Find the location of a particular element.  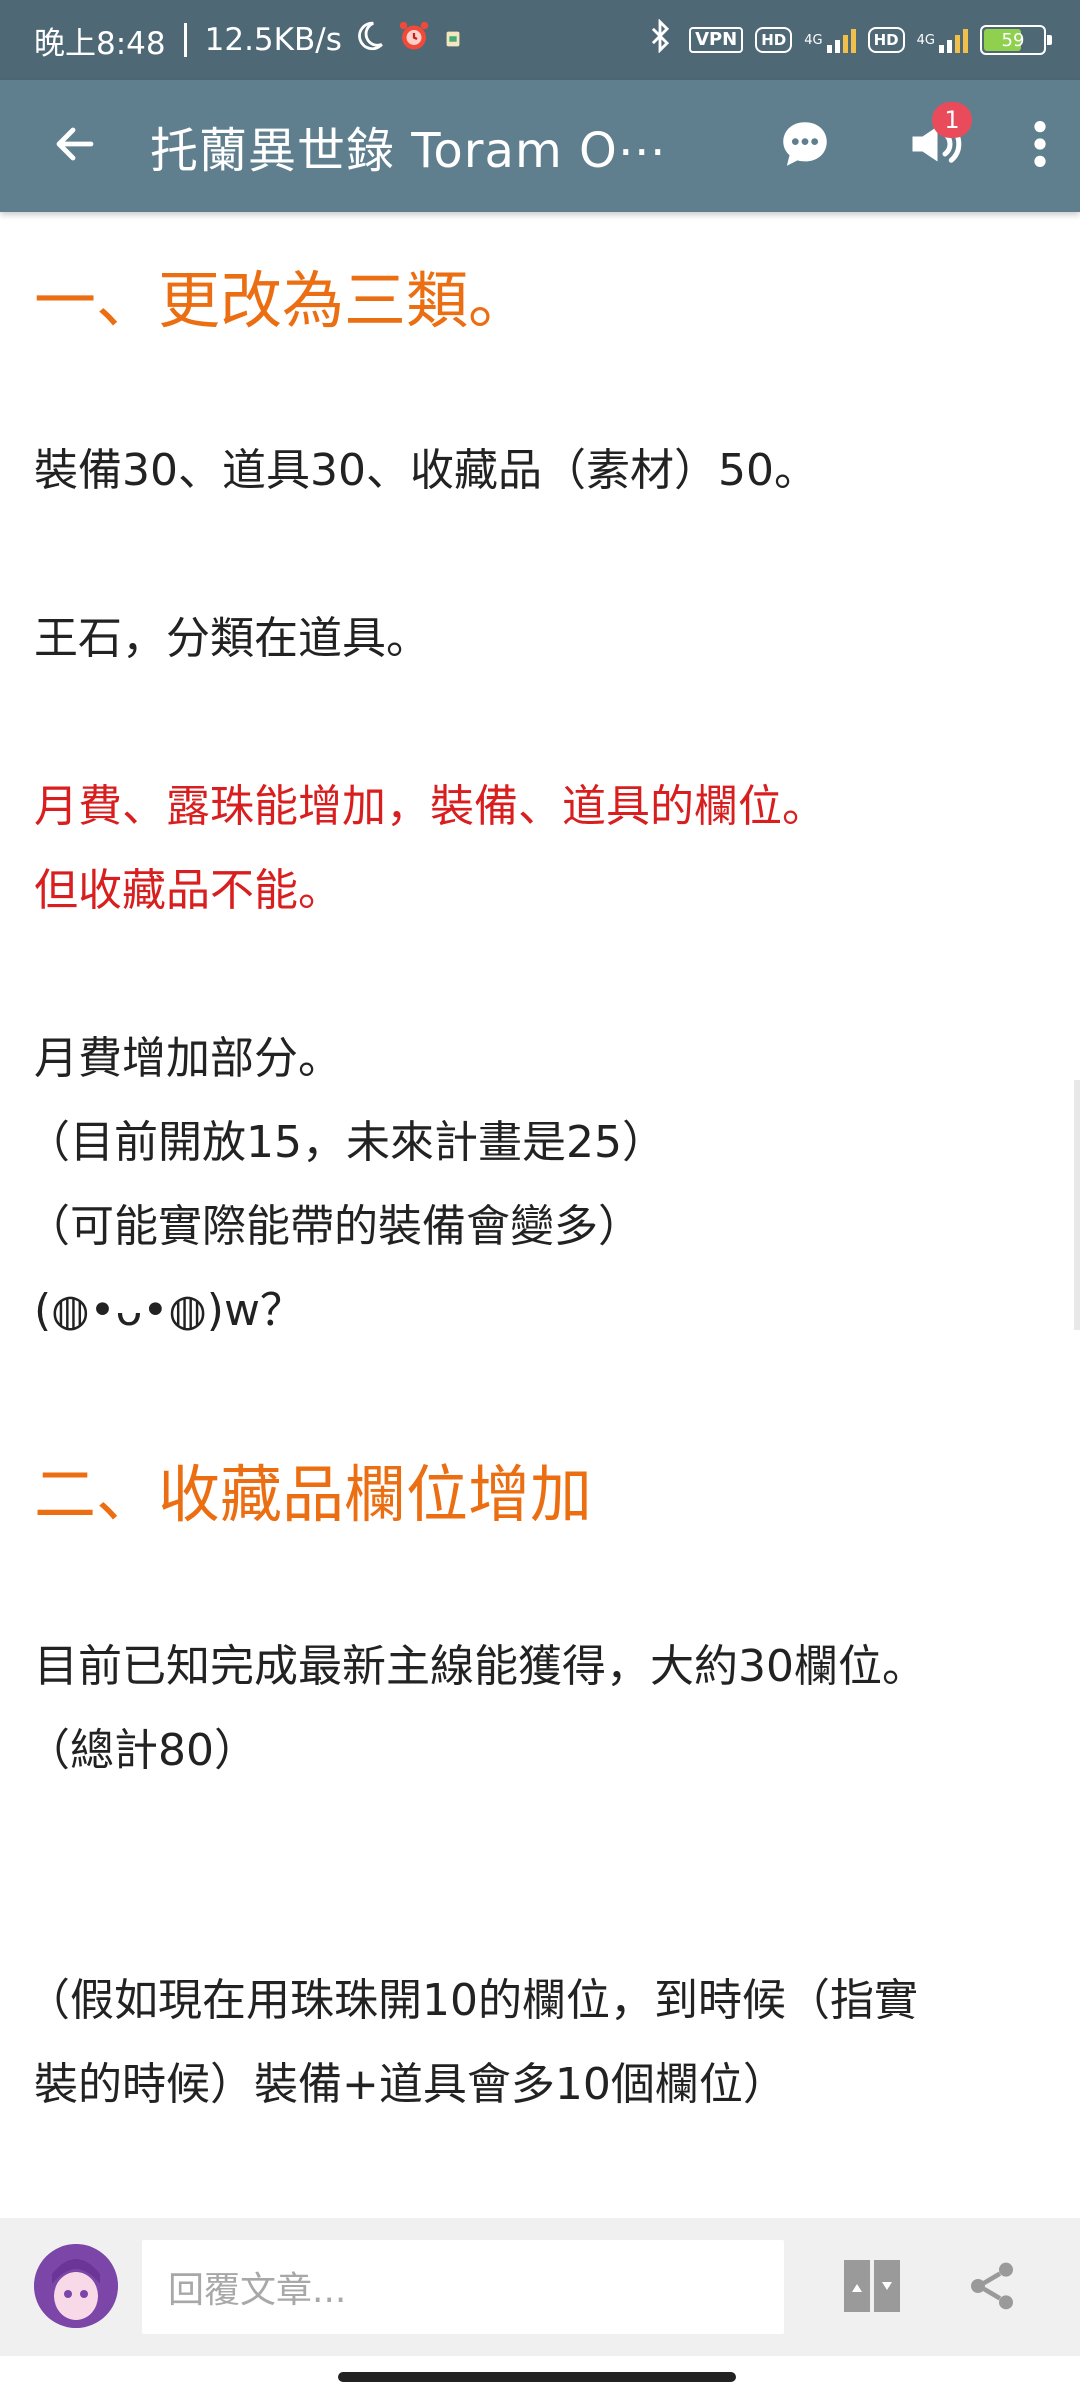

battery-icon: 59 is located at coordinates (1016, 40).